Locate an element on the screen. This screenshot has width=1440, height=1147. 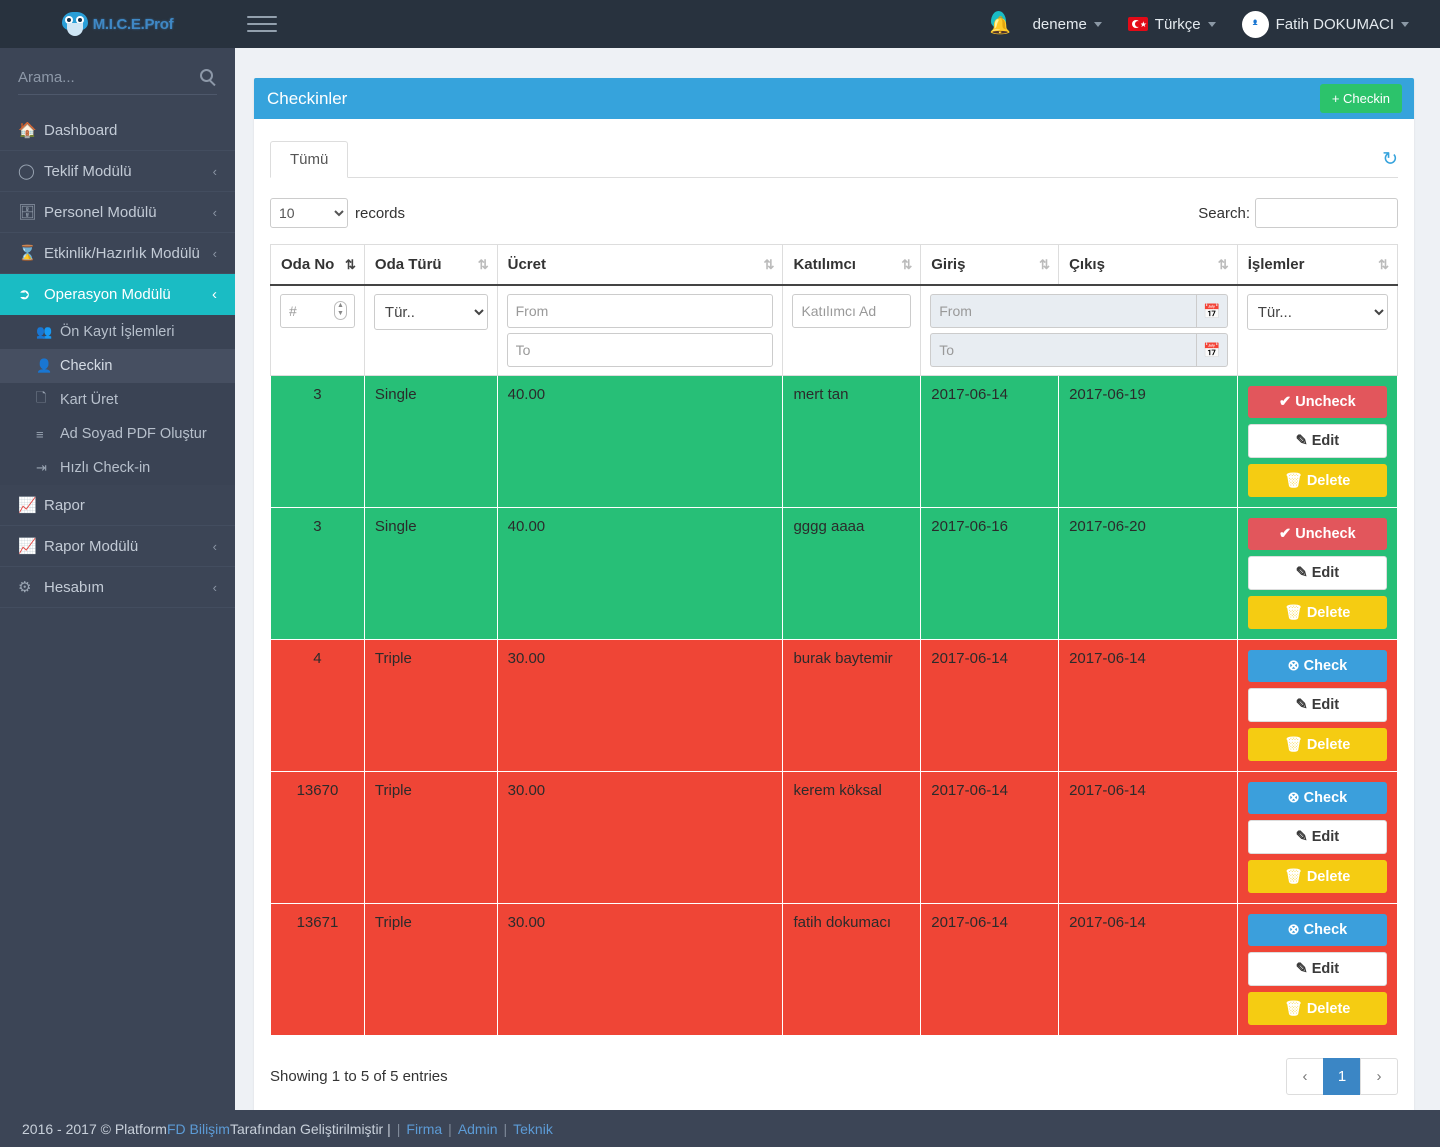
entries-info: Showing 1 to 5 of 5 entries is located at coordinates (359, 1076).